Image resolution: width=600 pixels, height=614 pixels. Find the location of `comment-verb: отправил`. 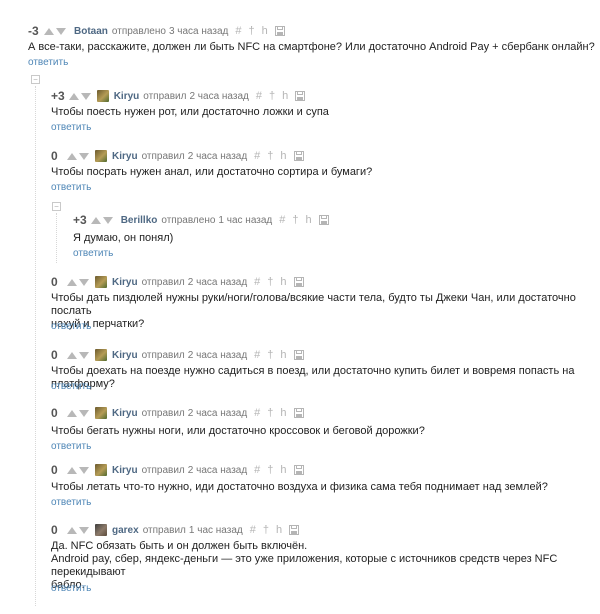

comment-verb: отправил is located at coordinates (163, 470).